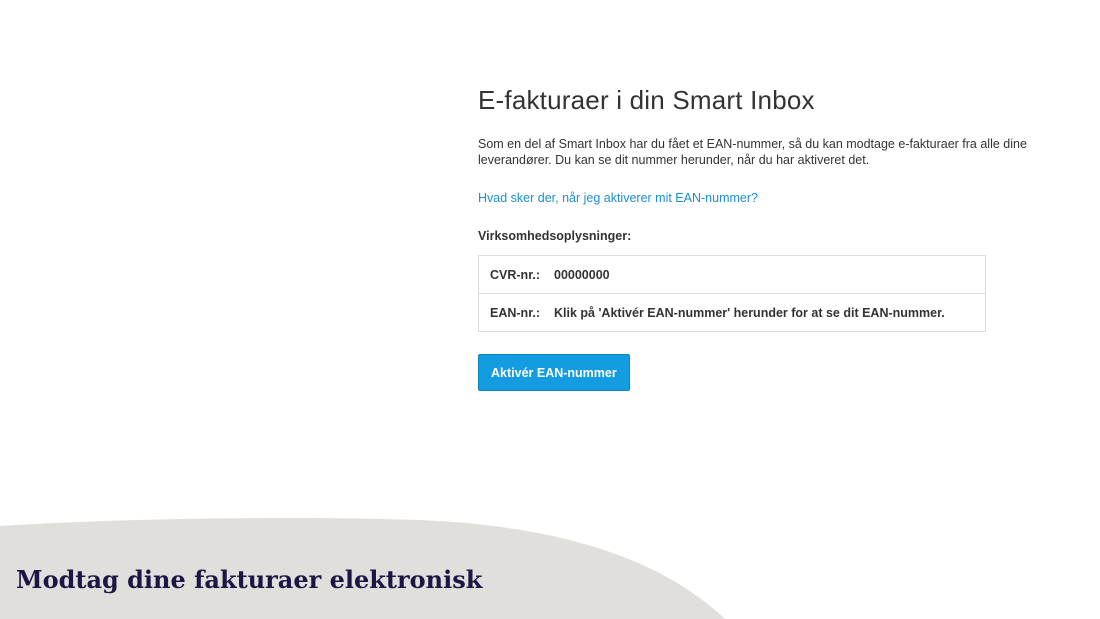  What do you see at coordinates (555, 236) in the screenshot?
I see `company-info-label: Virksomhedsoplysninger:` at bounding box center [555, 236].